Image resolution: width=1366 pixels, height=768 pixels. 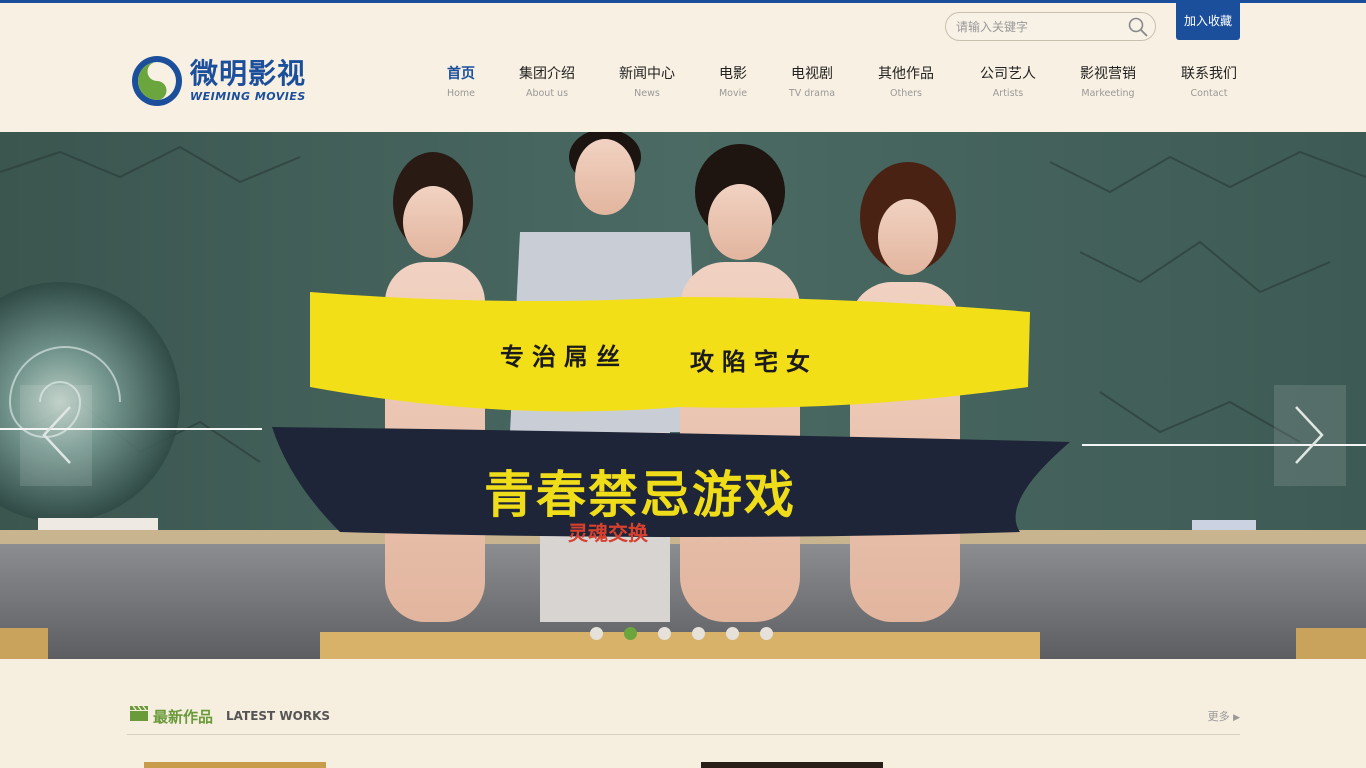 I want to click on chevron-left-icon, so click(x=56, y=435).